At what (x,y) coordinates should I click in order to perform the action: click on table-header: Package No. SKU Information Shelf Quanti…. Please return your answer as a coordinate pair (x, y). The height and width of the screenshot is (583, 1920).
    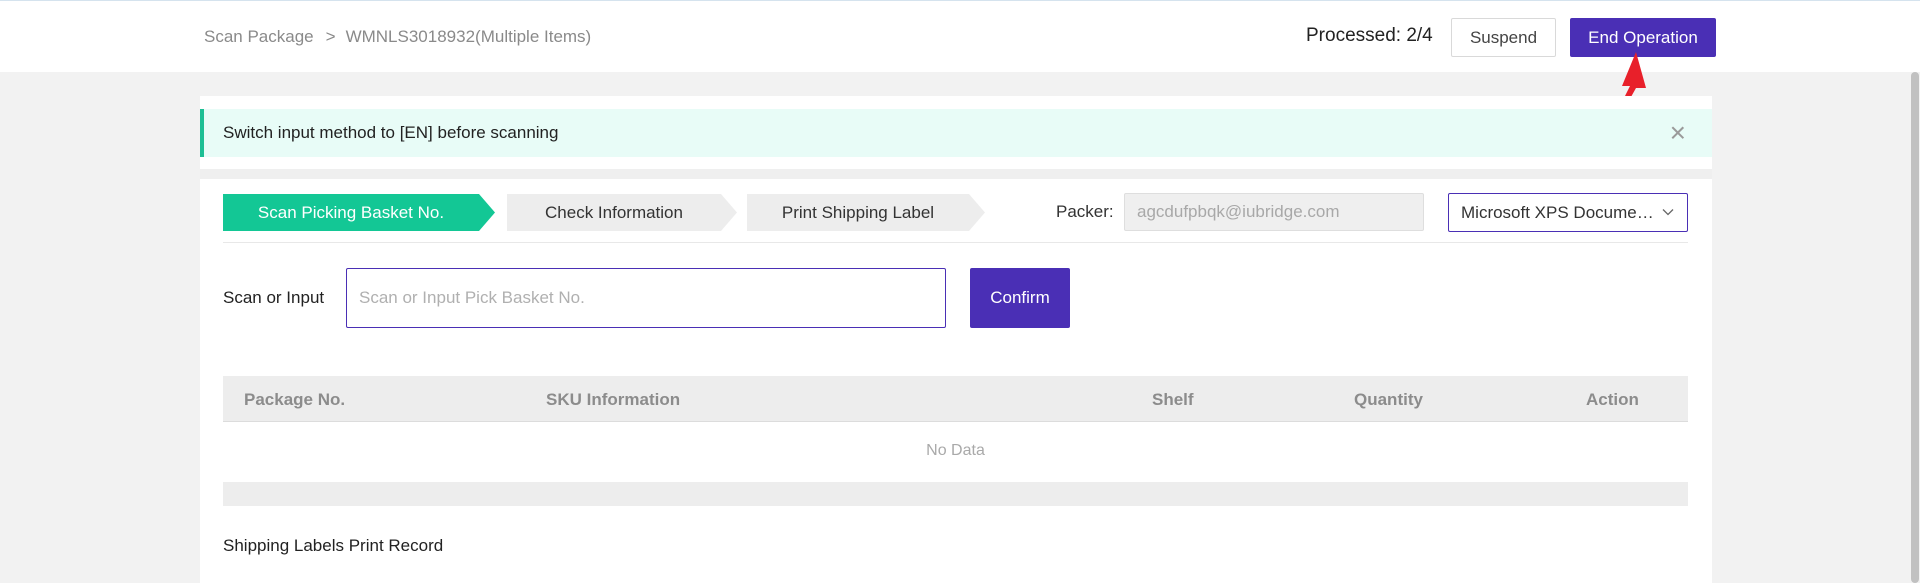
    Looking at the image, I should click on (955, 399).